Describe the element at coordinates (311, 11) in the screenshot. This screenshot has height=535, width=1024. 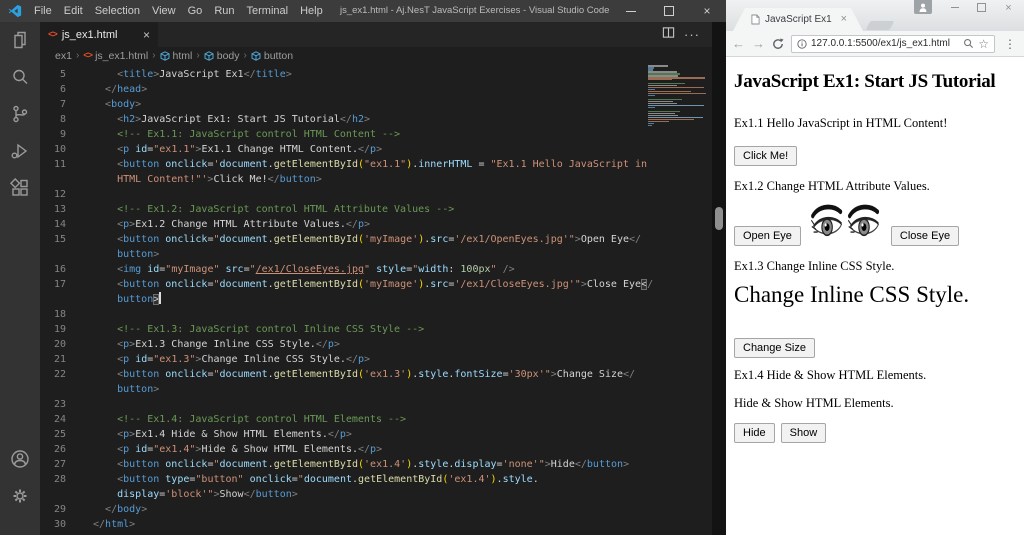
I see `menu-help: Help` at that location.